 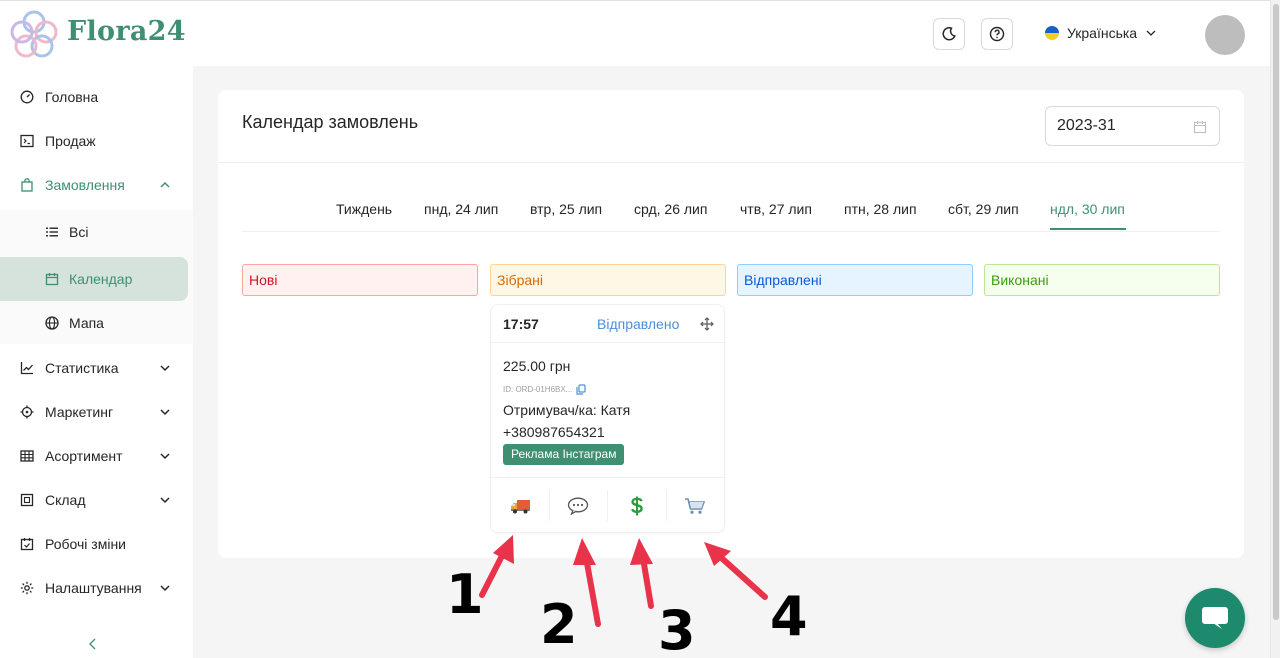 What do you see at coordinates (1276, 312) in the screenshot?
I see `scrollbar-thumb` at bounding box center [1276, 312].